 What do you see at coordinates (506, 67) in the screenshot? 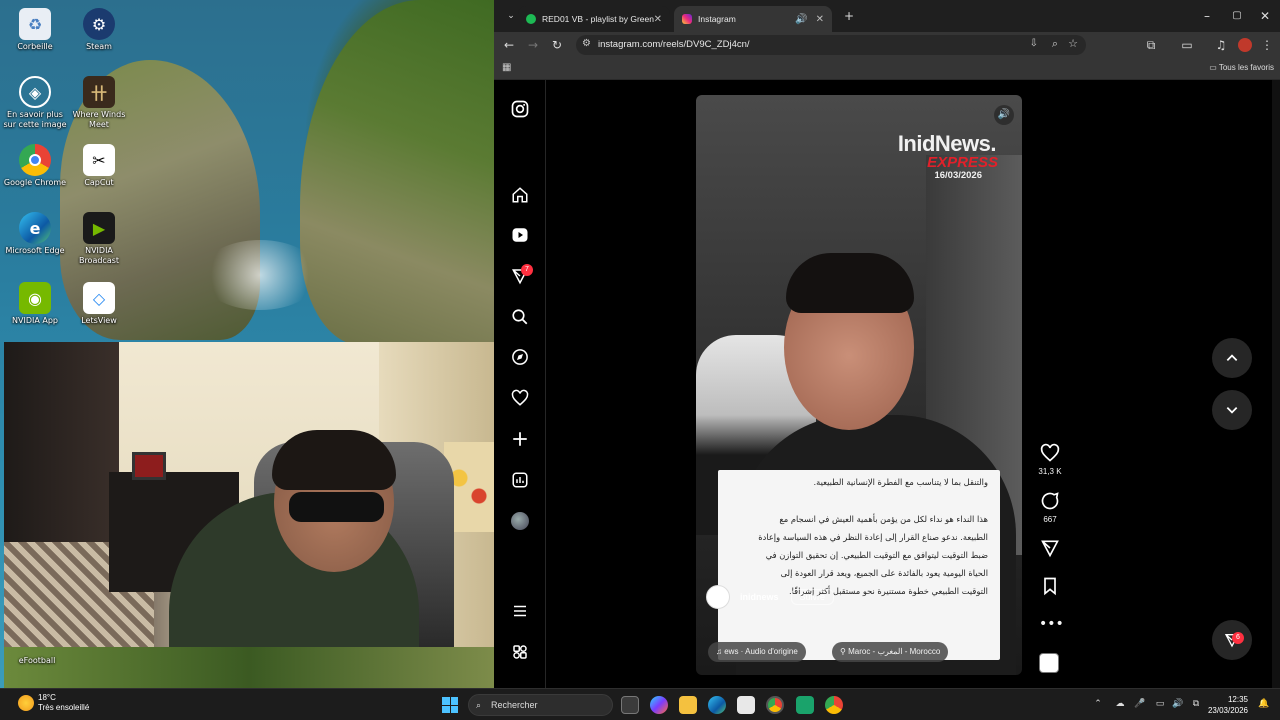
I see `apps-grid-icon: ▦` at bounding box center [506, 67].